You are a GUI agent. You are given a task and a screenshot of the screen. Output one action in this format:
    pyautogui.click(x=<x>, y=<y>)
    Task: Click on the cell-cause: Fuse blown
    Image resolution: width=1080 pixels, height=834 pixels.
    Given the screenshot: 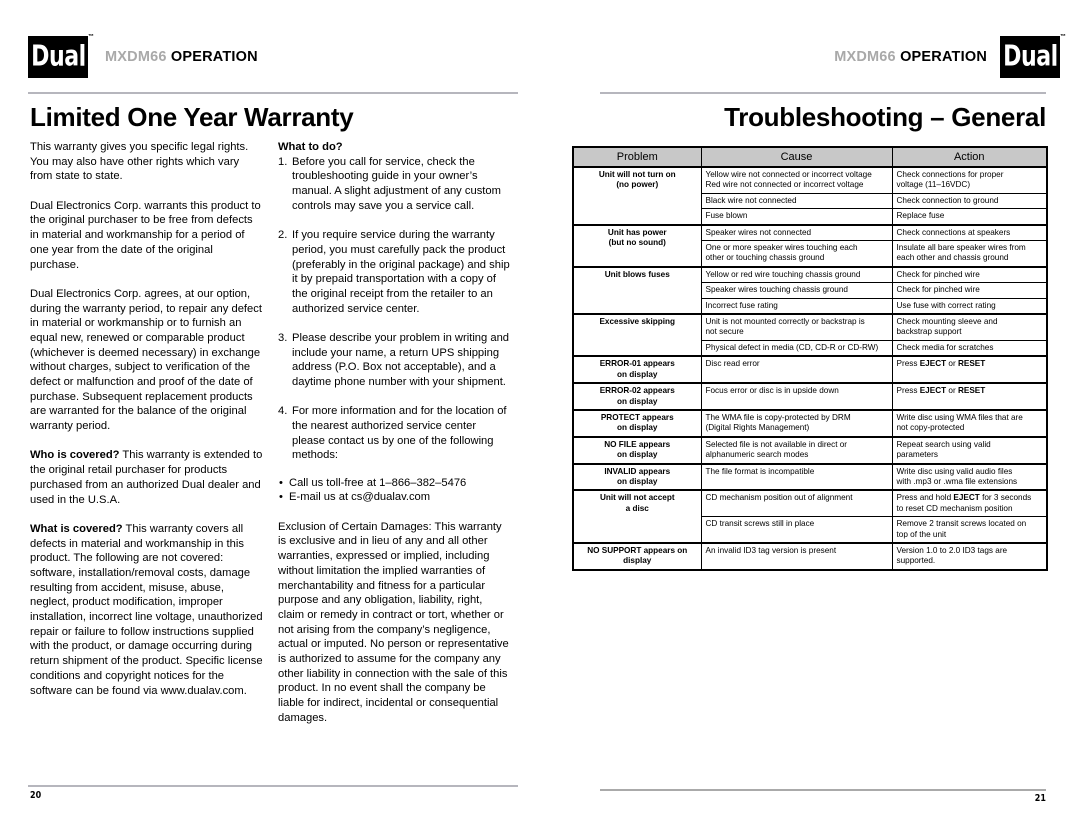 What is the action you would take?
    pyautogui.click(x=796, y=217)
    